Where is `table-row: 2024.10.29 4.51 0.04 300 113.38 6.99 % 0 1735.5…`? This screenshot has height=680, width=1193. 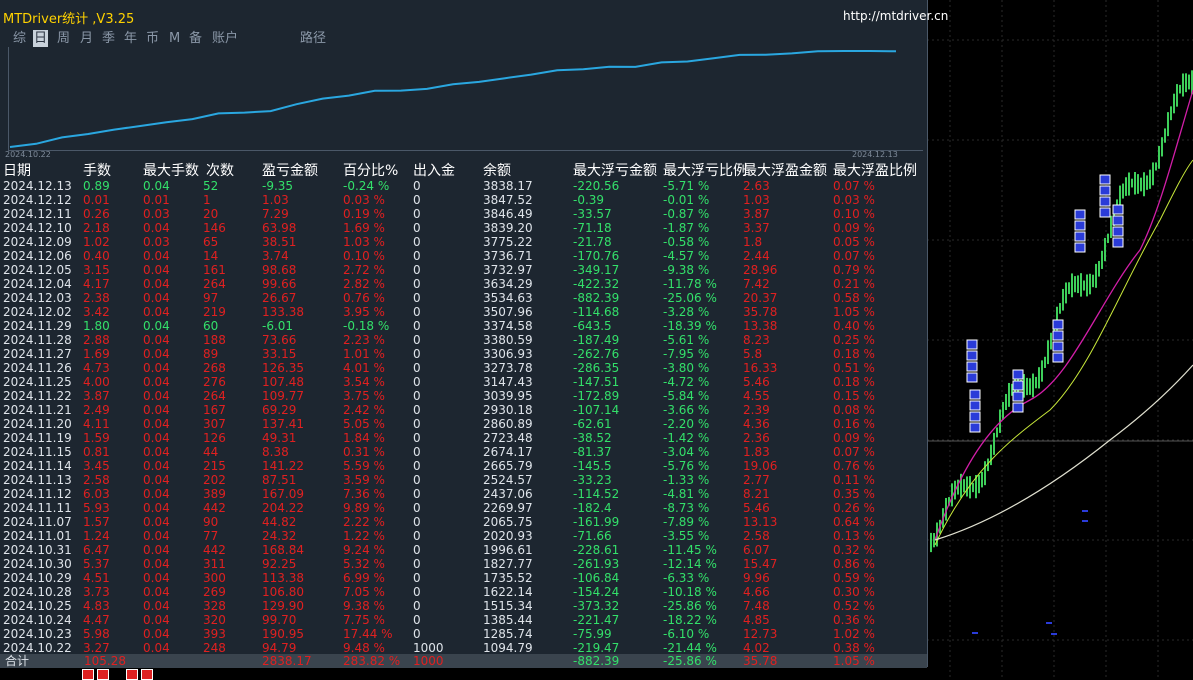
table-row: 2024.10.29 4.51 0.04 300 113.38 6.99 % 0 1735.5… is located at coordinates (463, 579).